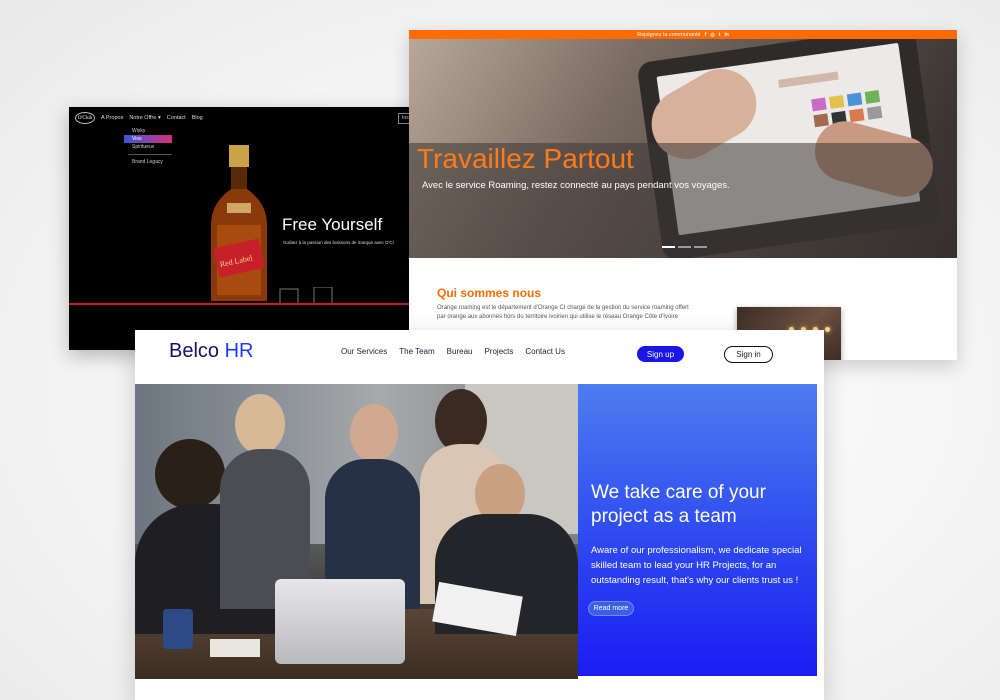 The width and height of the screenshot is (1000, 700). What do you see at coordinates (660, 354) in the screenshot?
I see `signup-button: Sign up` at bounding box center [660, 354].